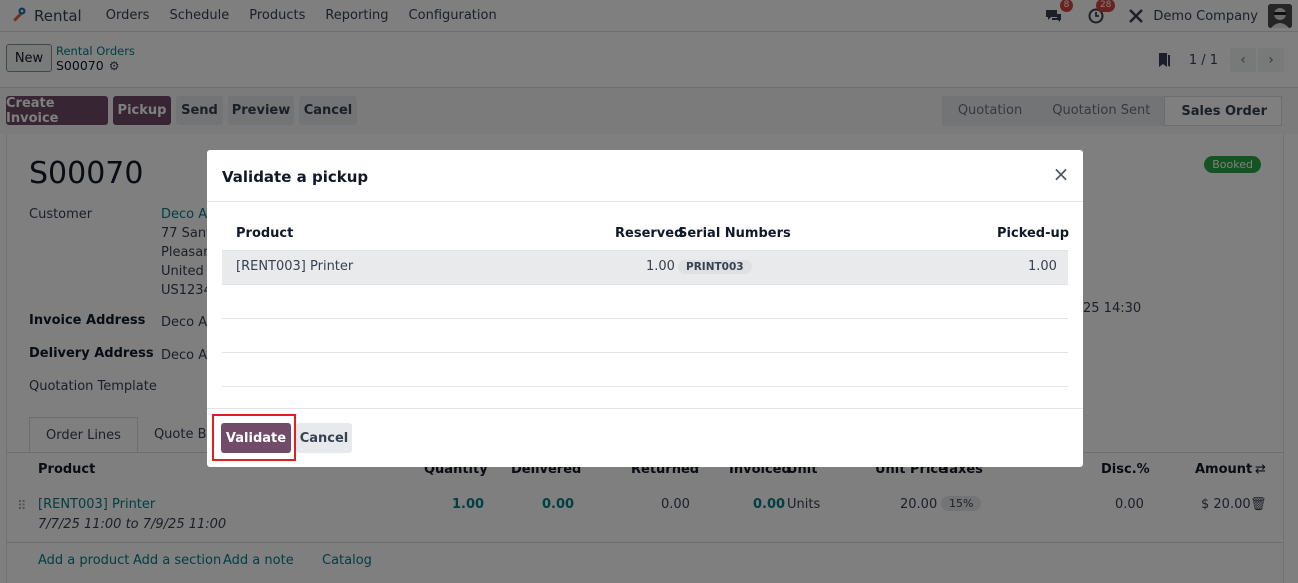 The height and width of the screenshot is (583, 1298). I want to click on col-product: Product, so click(265, 233).